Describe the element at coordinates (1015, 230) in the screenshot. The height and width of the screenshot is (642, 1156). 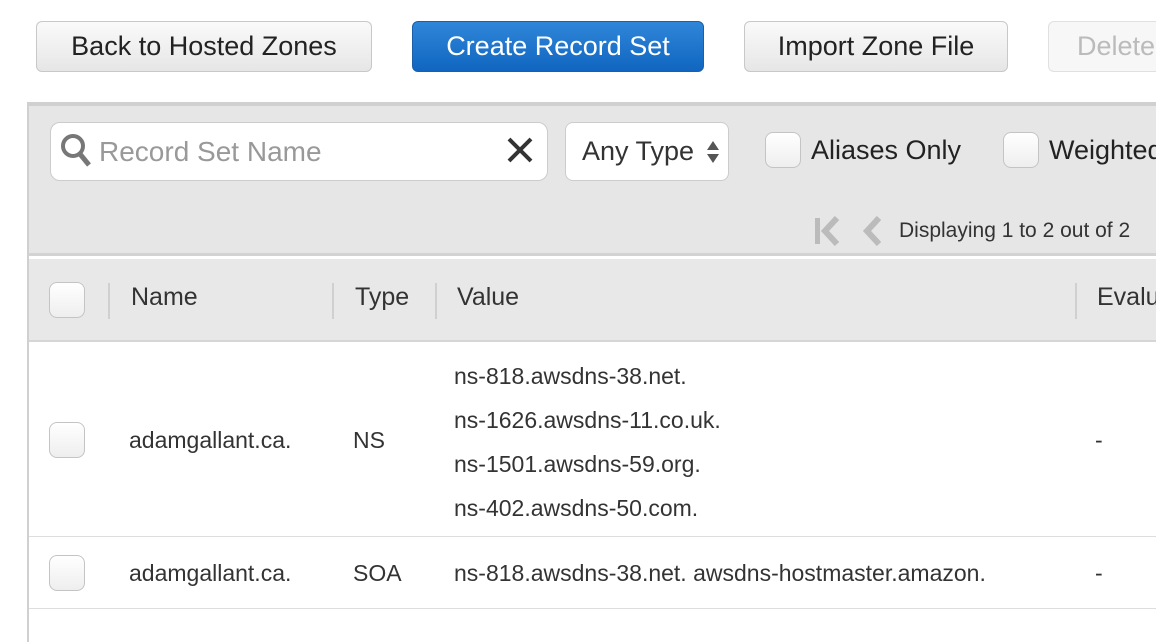
I see `pagination-status: Displaying 1 to 2 out of 2` at that location.